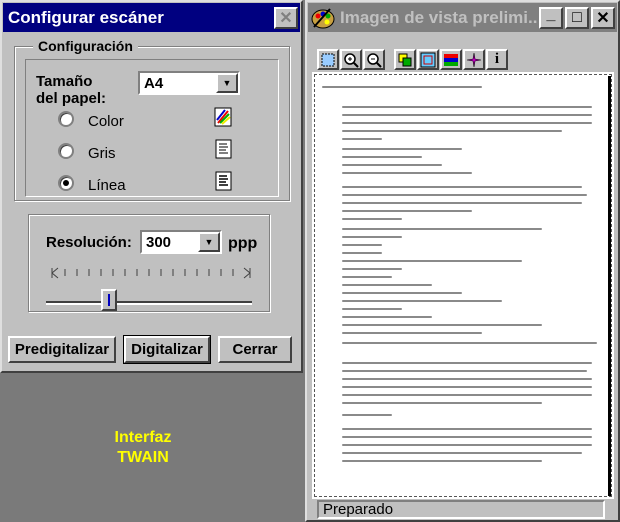 The width and height of the screenshot is (620, 522). Describe the element at coordinates (255, 349) in the screenshot. I see `close-dialog-button: Cerrar` at that location.